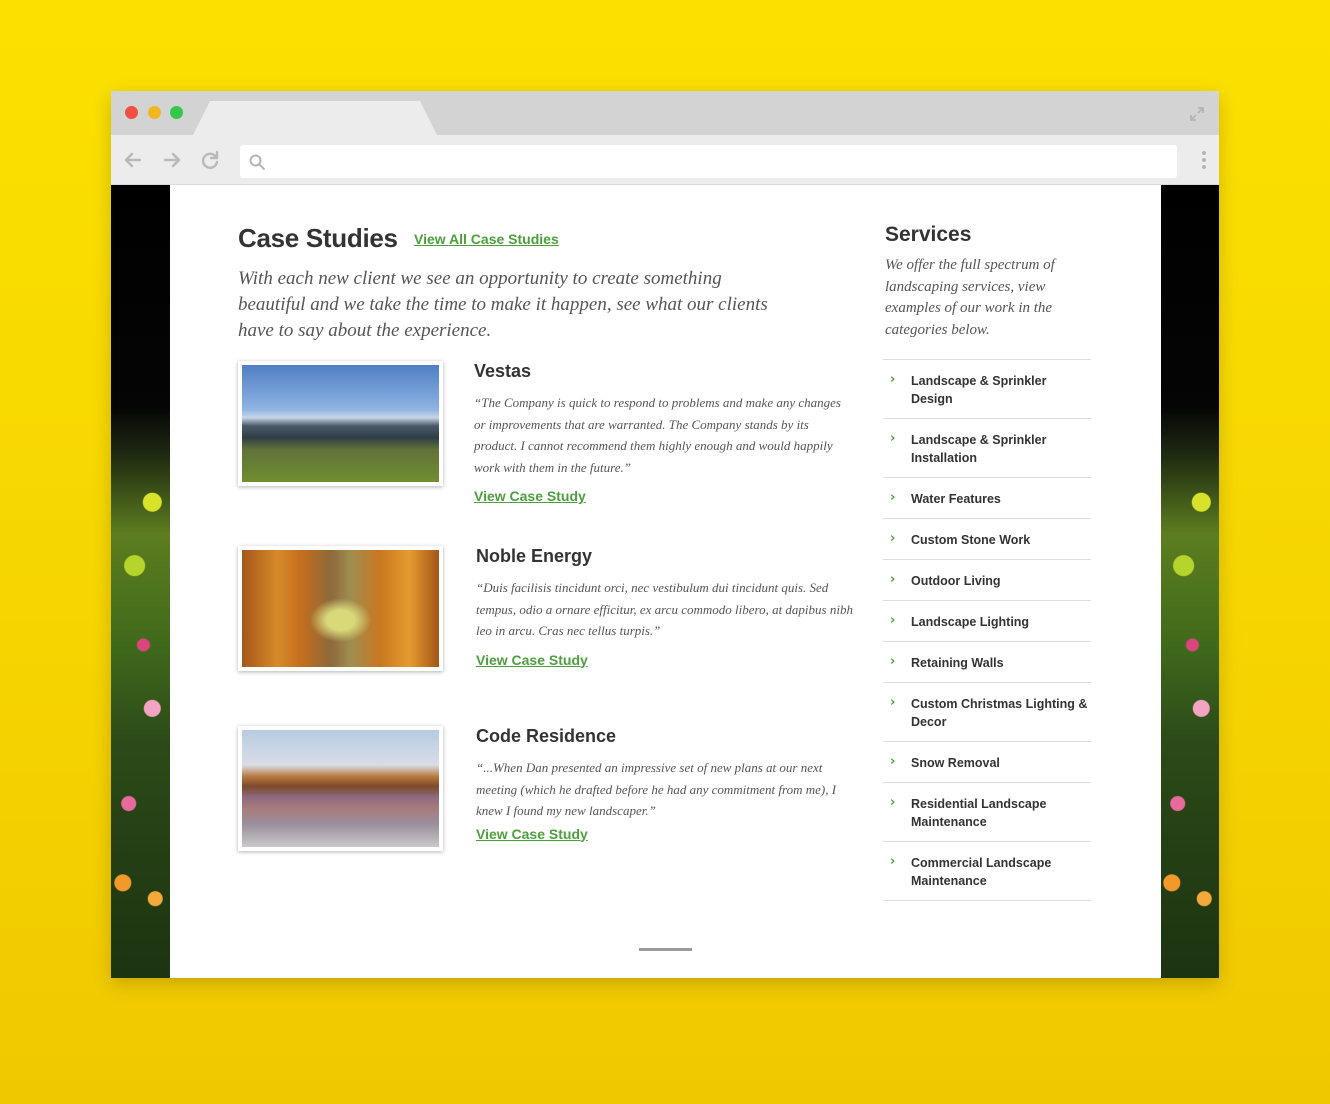 This screenshot has width=1330, height=1104. What do you see at coordinates (546, 736) in the screenshot?
I see `case-study-title: Code Residence` at bounding box center [546, 736].